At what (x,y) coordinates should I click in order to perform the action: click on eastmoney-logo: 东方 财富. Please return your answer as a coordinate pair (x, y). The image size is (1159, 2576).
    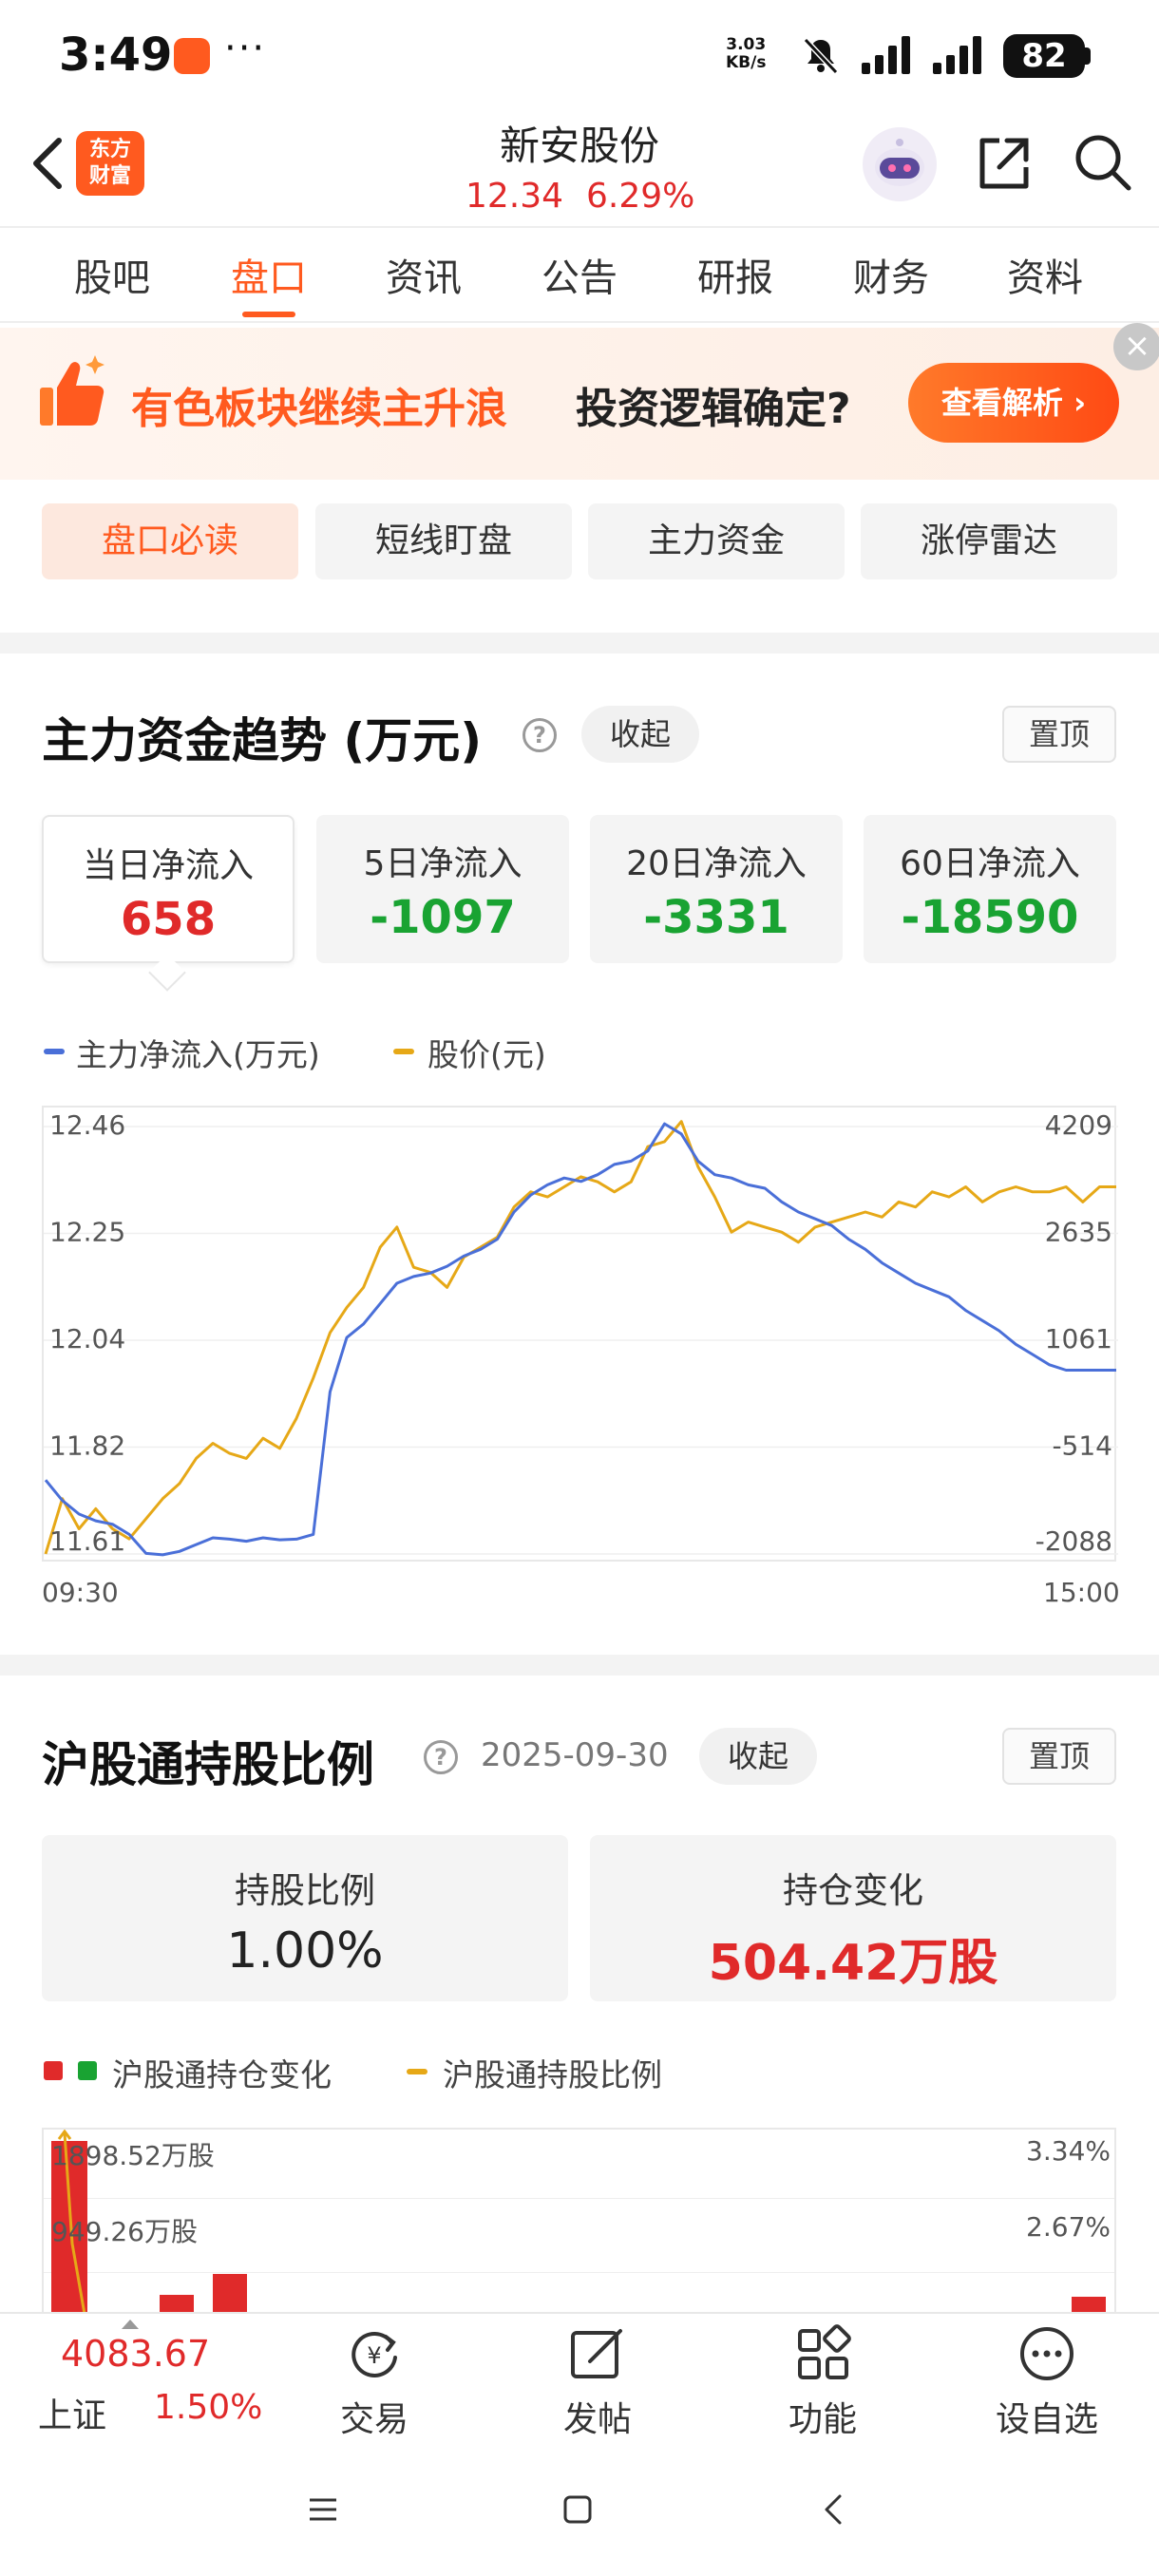
    Looking at the image, I should click on (110, 163).